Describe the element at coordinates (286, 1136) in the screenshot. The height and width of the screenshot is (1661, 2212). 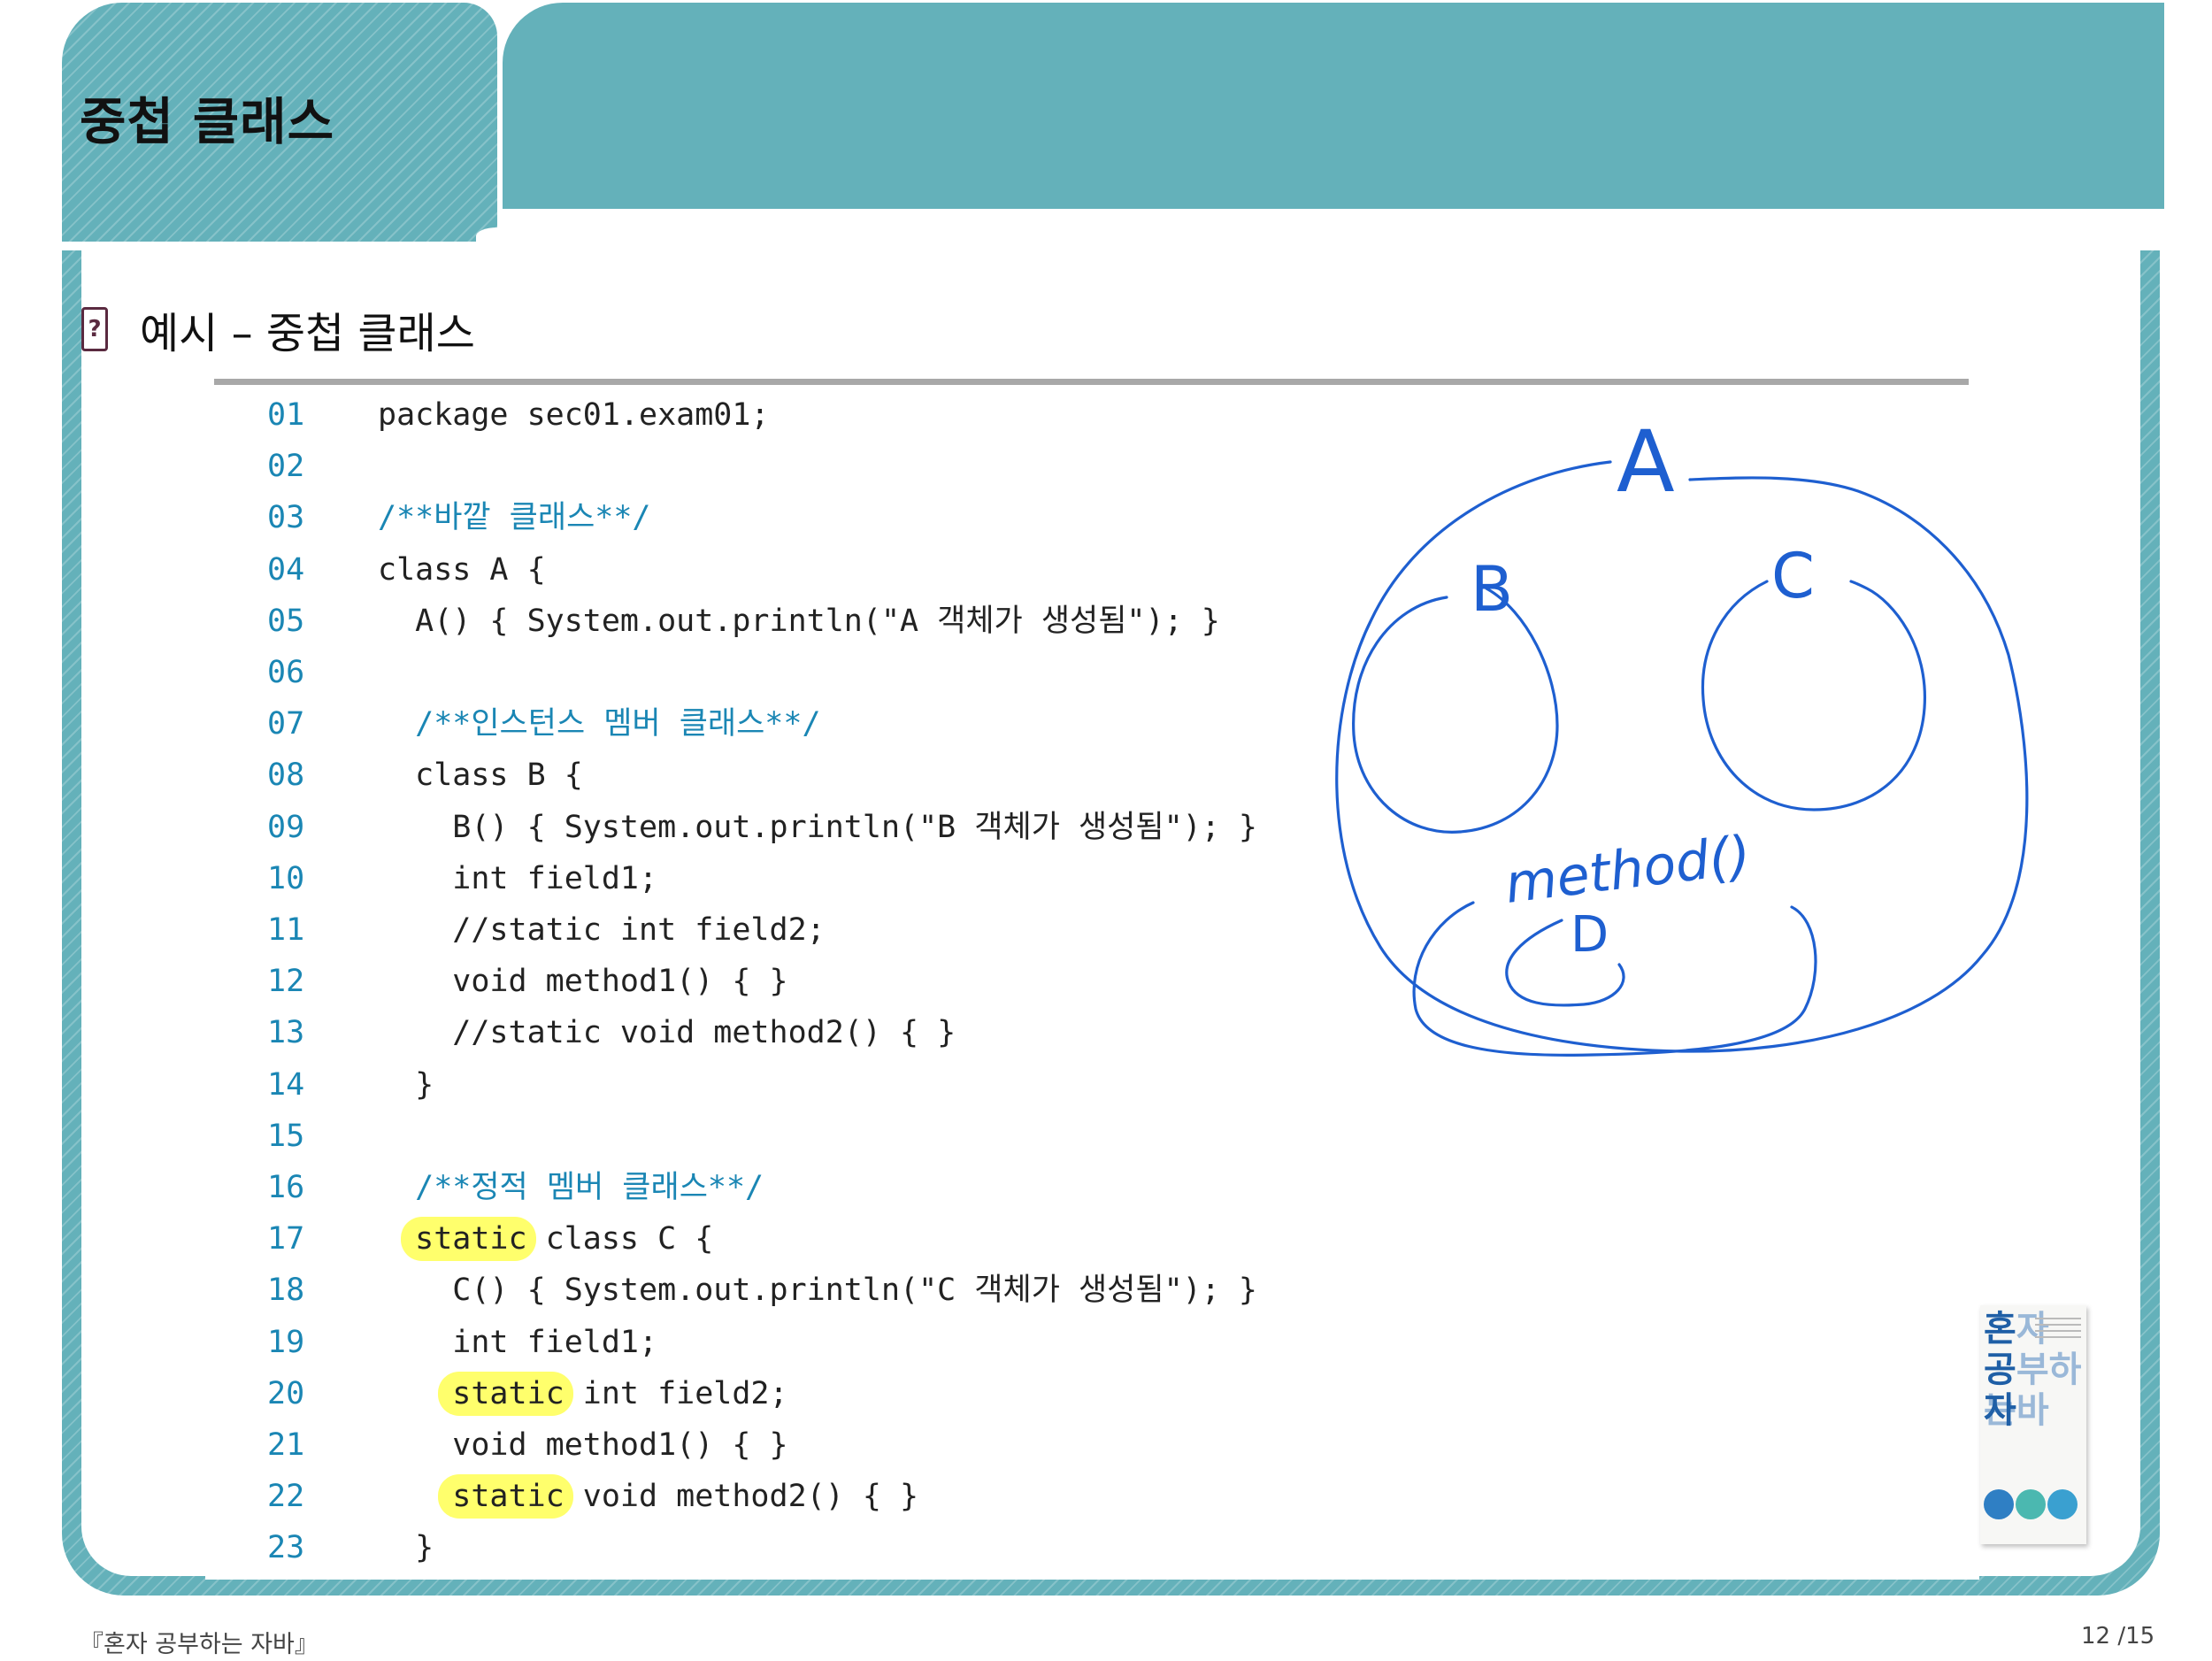
I see `line-number: 15` at that location.